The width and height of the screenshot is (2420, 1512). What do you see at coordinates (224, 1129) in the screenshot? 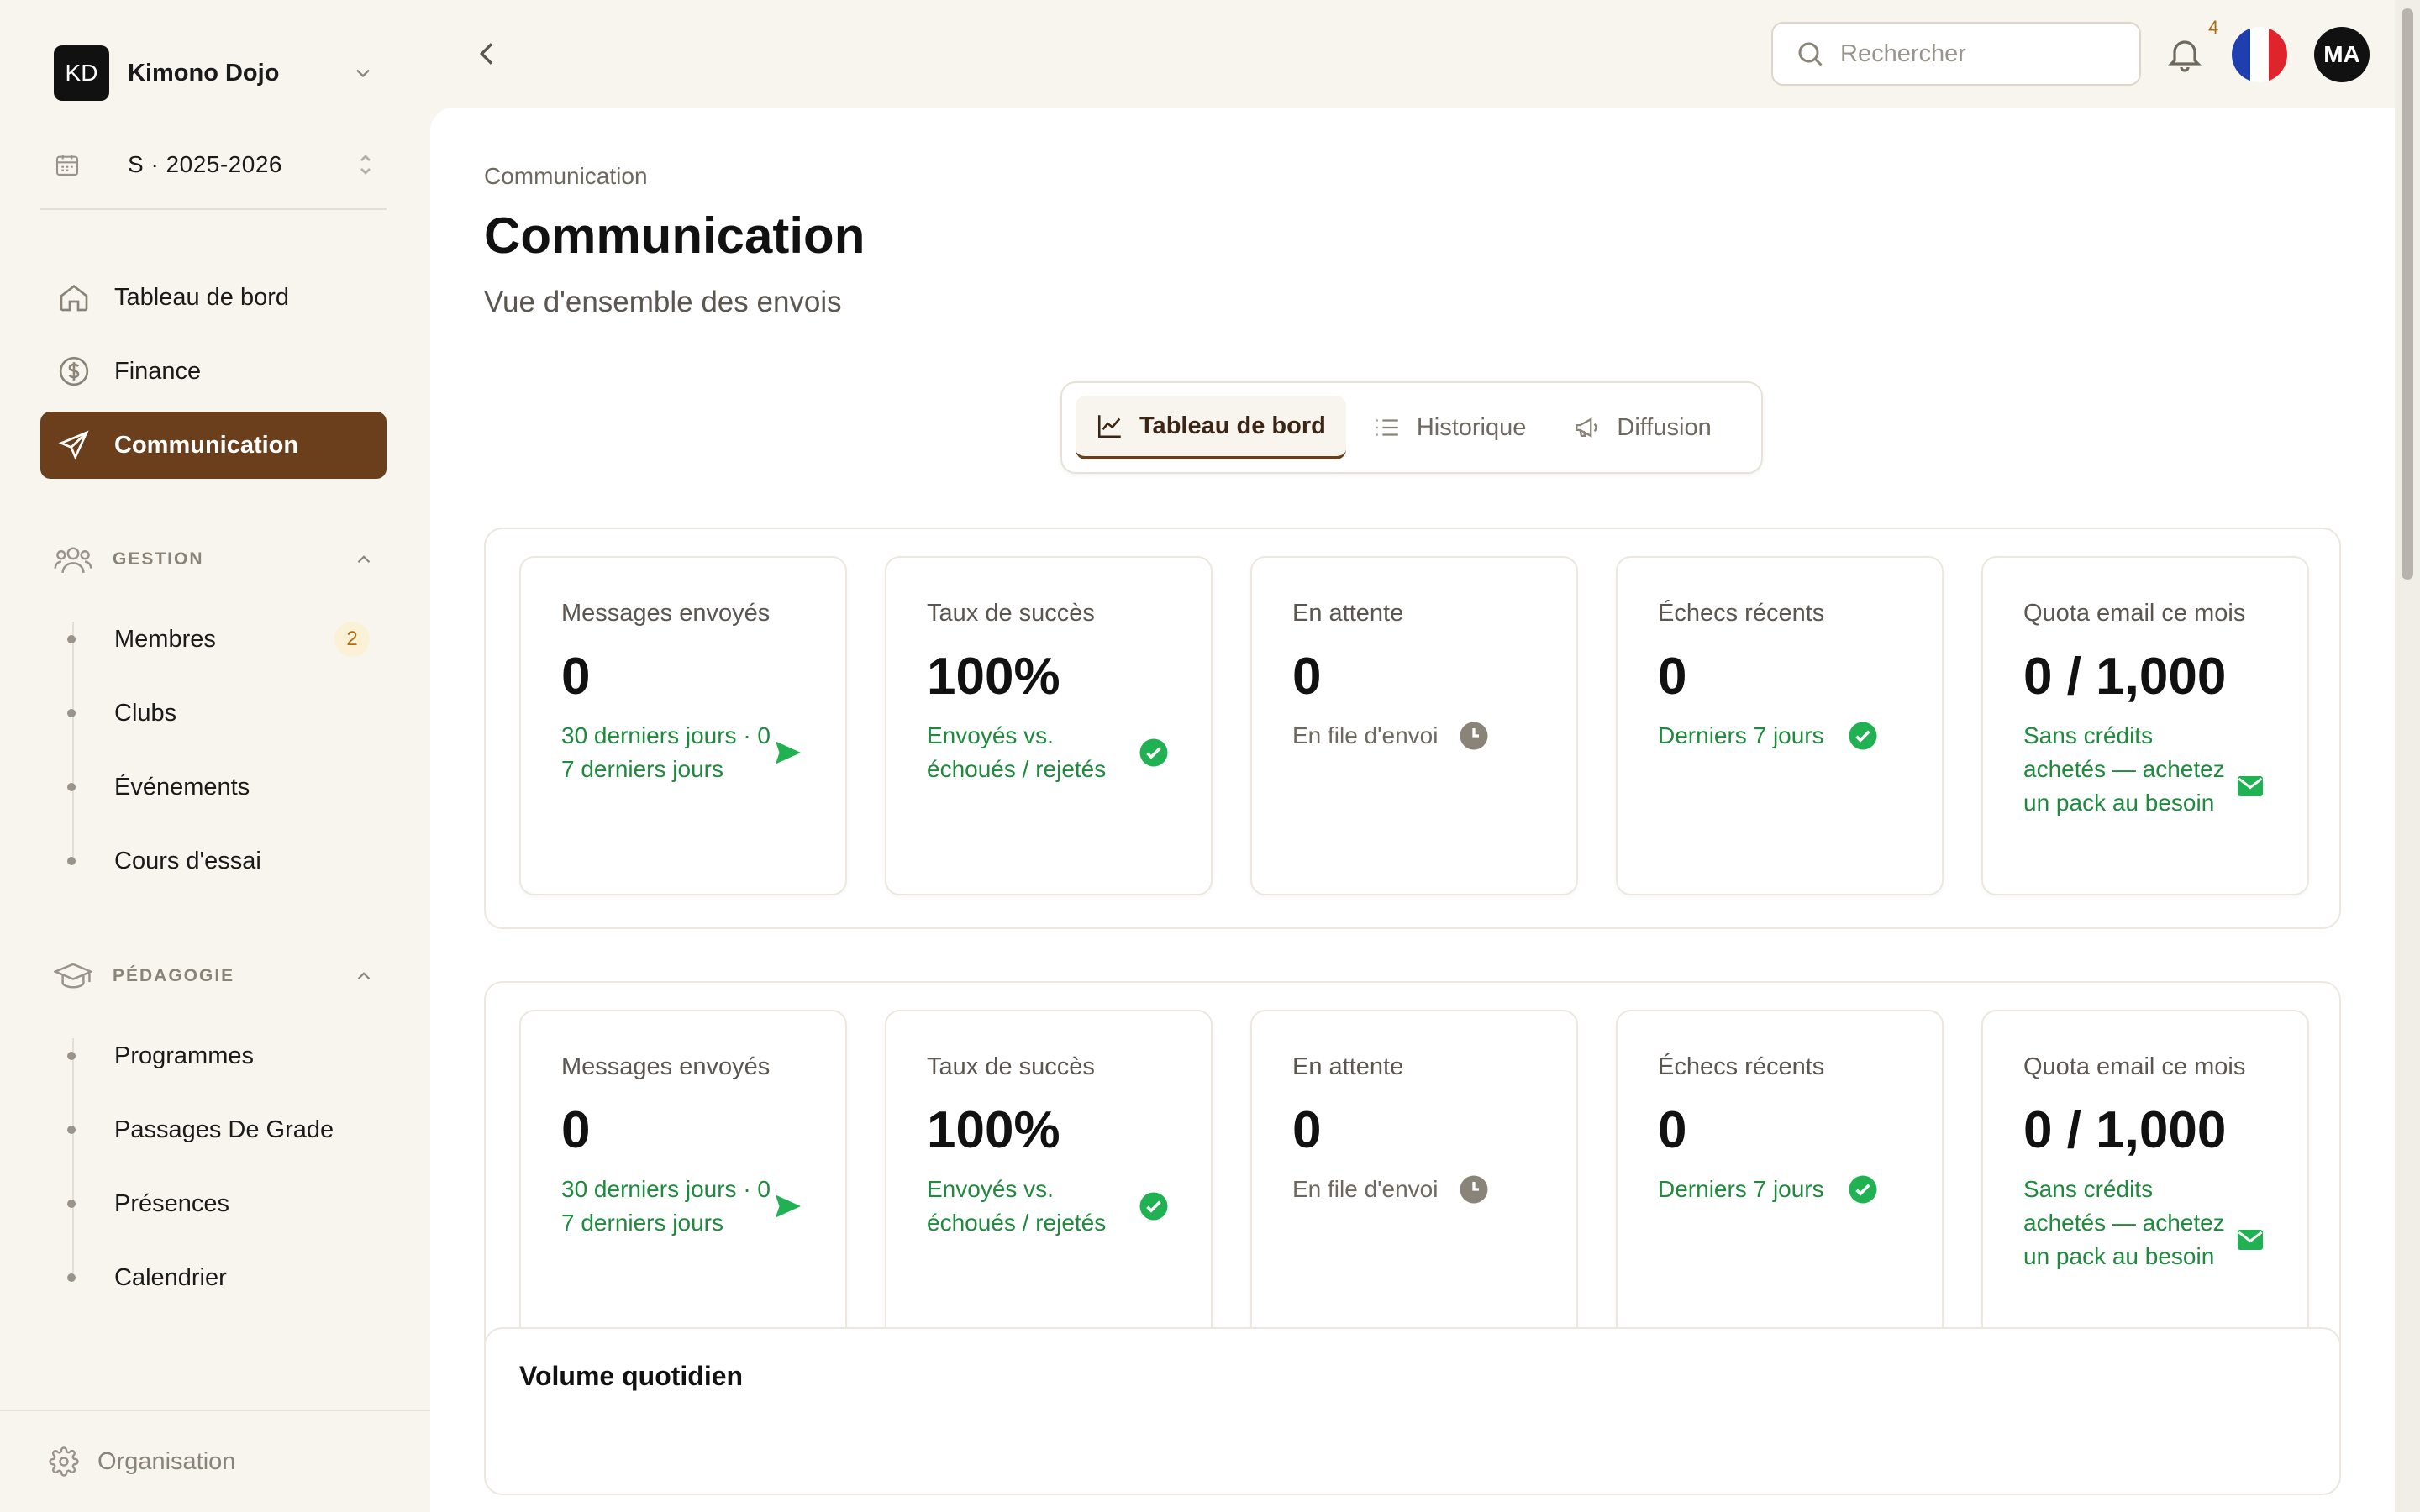
I see `sidebar-item-label: Passages De Grade` at bounding box center [224, 1129].